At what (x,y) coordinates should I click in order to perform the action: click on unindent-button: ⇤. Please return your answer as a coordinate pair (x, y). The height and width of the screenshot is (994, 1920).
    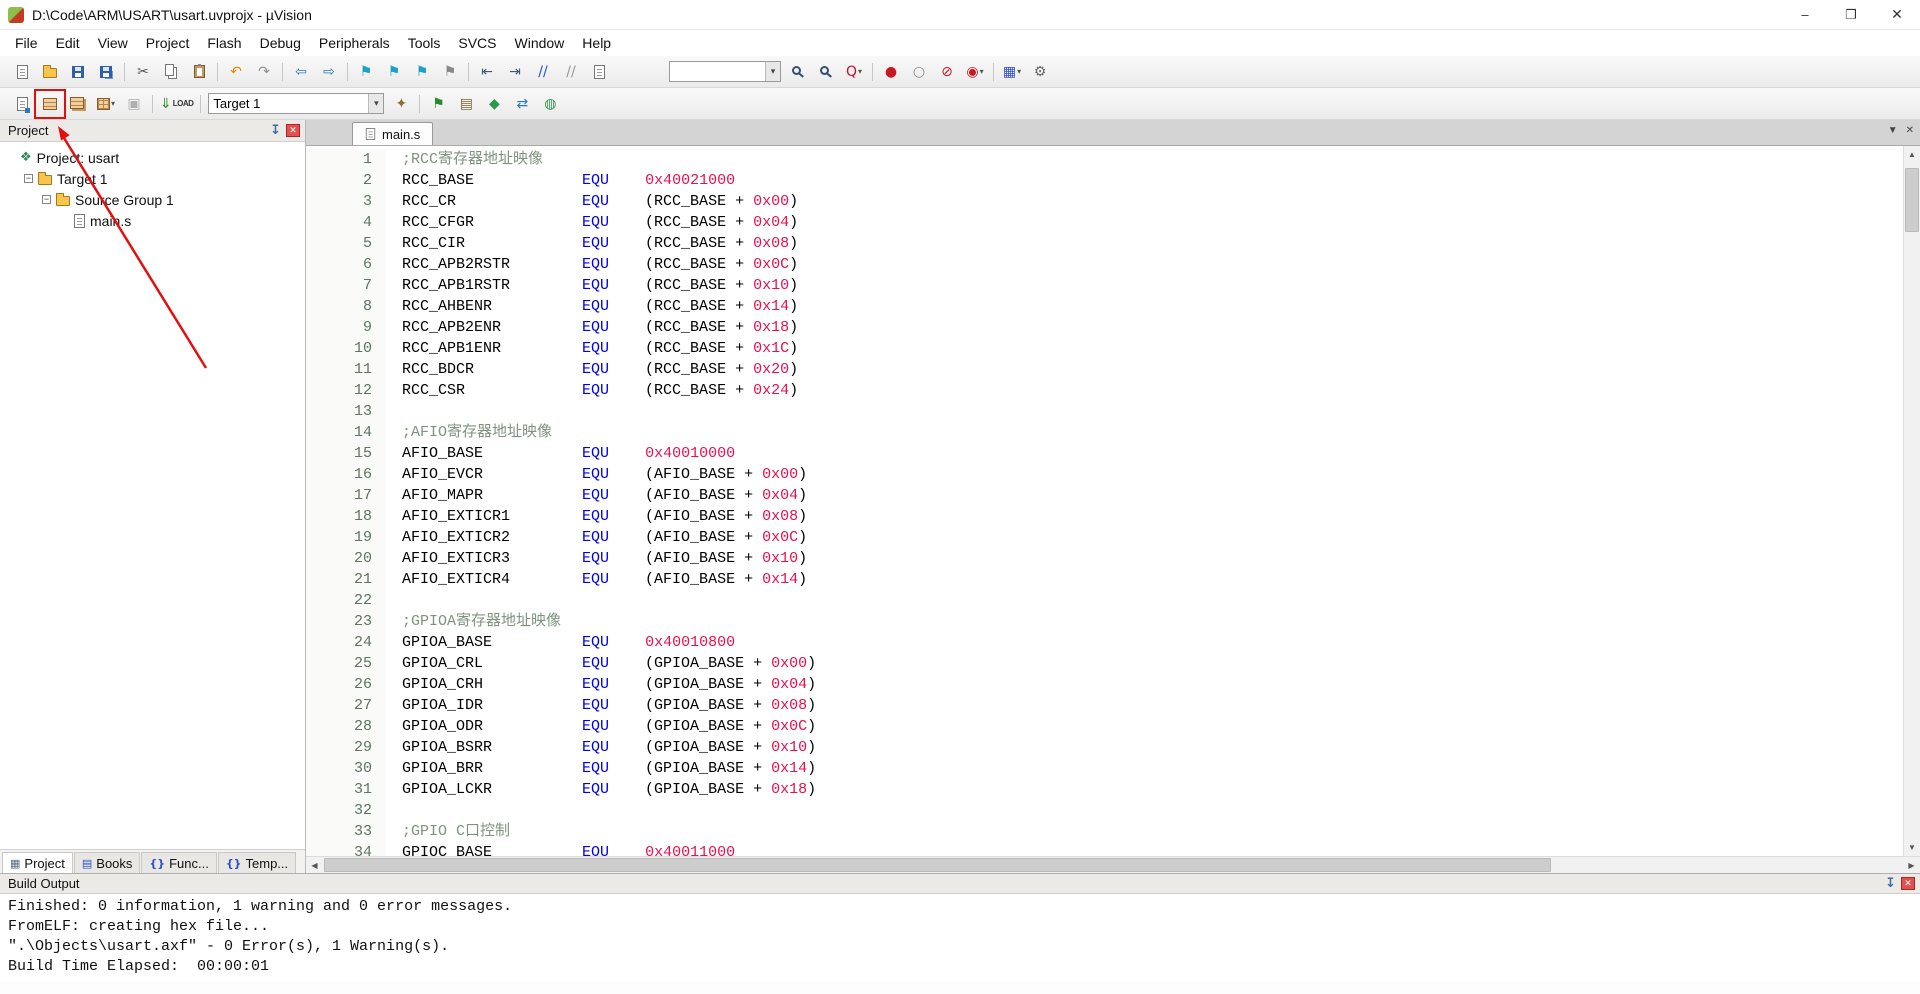
    Looking at the image, I should click on (487, 72).